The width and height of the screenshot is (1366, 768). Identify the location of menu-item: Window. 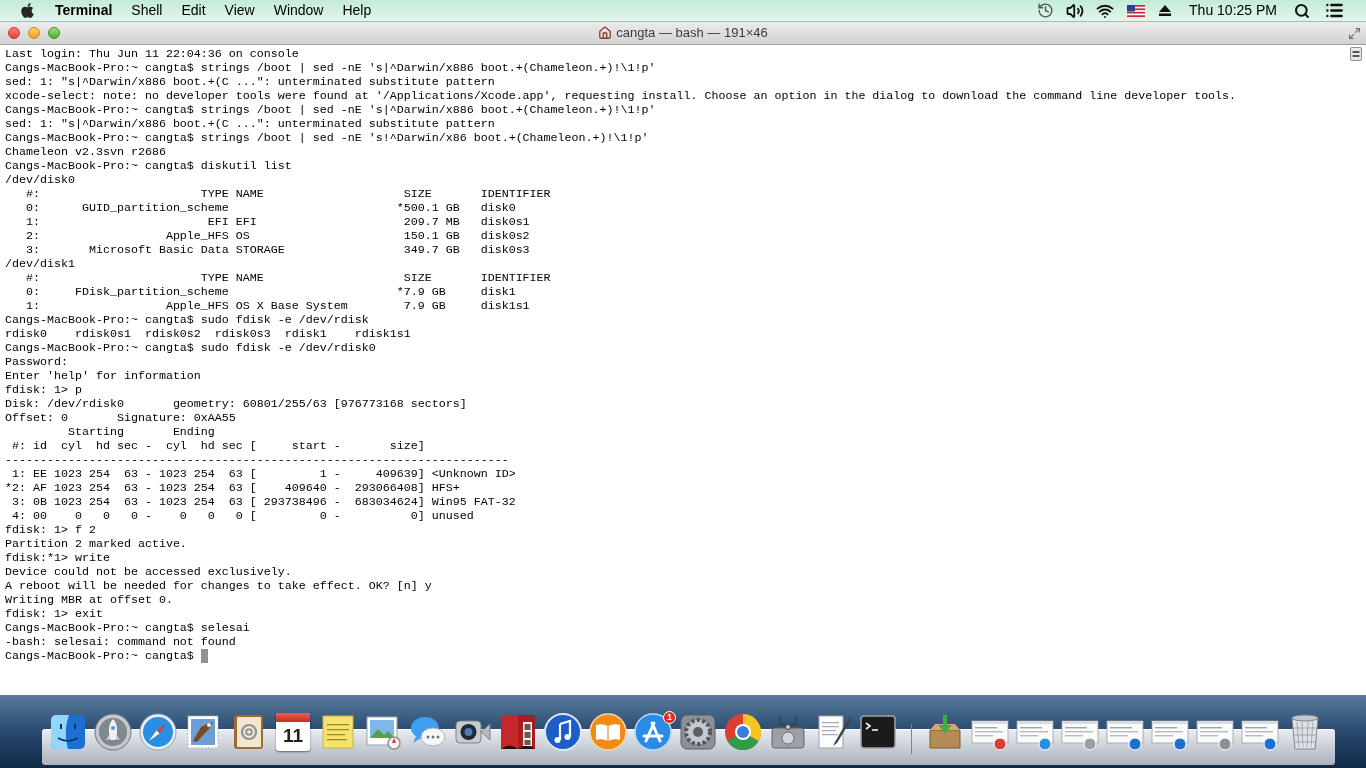
(298, 10).